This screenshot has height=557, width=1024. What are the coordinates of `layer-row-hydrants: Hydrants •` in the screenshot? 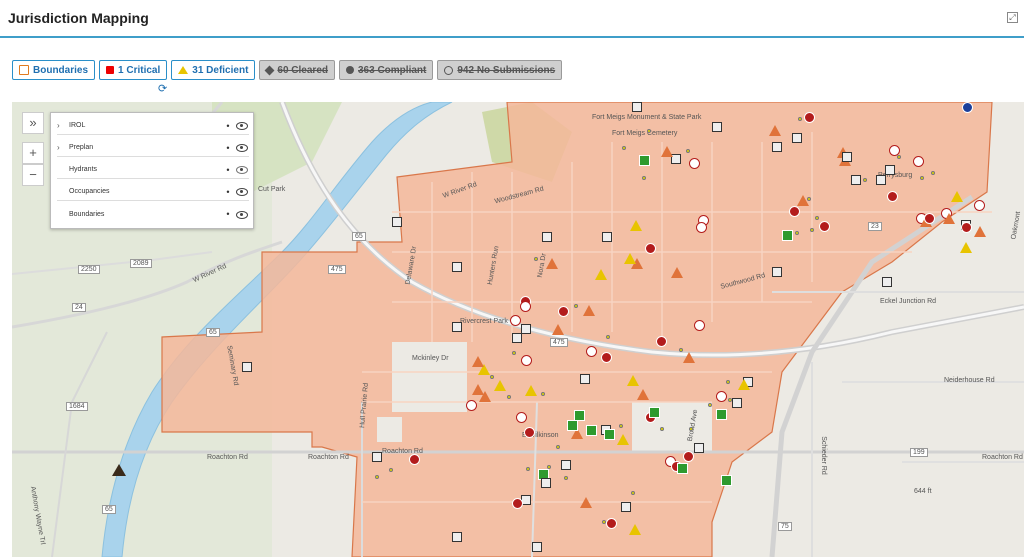 It's located at (153, 170).